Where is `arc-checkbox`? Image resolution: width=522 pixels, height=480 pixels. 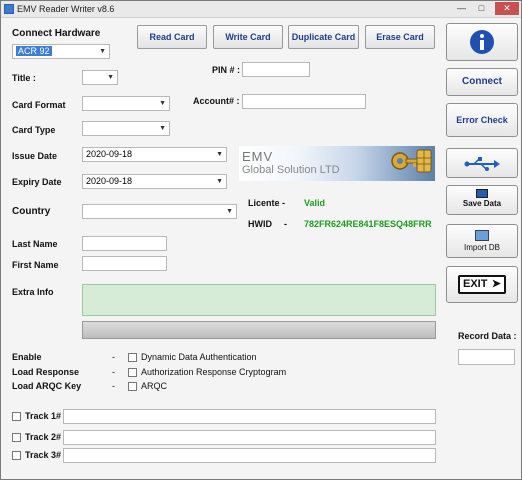
arc-checkbox is located at coordinates (132, 372).